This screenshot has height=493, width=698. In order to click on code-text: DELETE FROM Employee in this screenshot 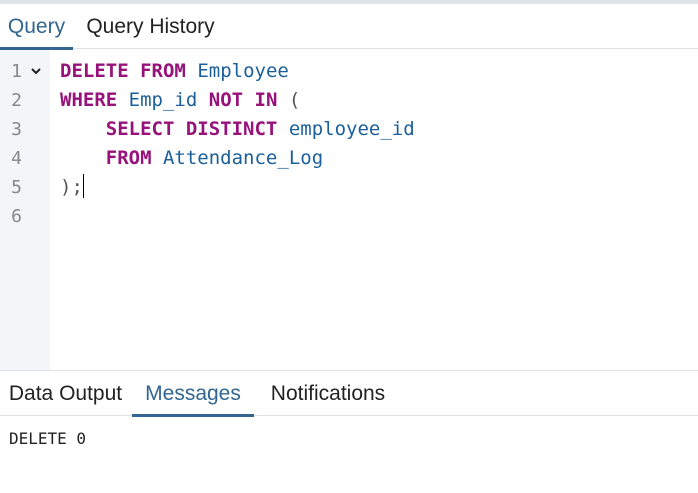, I will do `click(174, 71)`.